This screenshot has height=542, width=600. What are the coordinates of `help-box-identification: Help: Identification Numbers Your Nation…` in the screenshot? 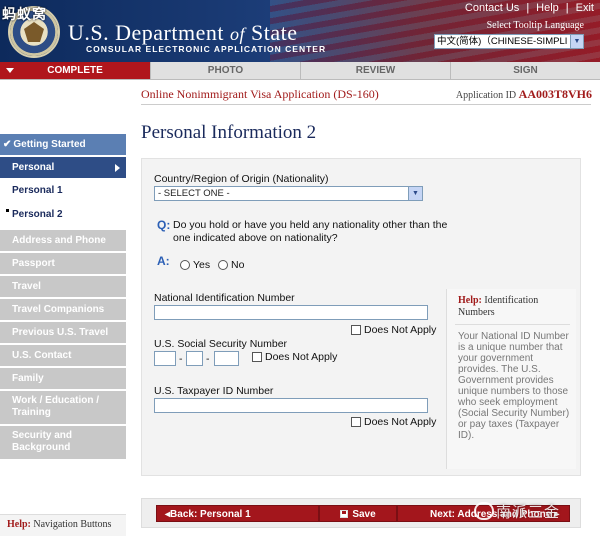 It's located at (511, 379).